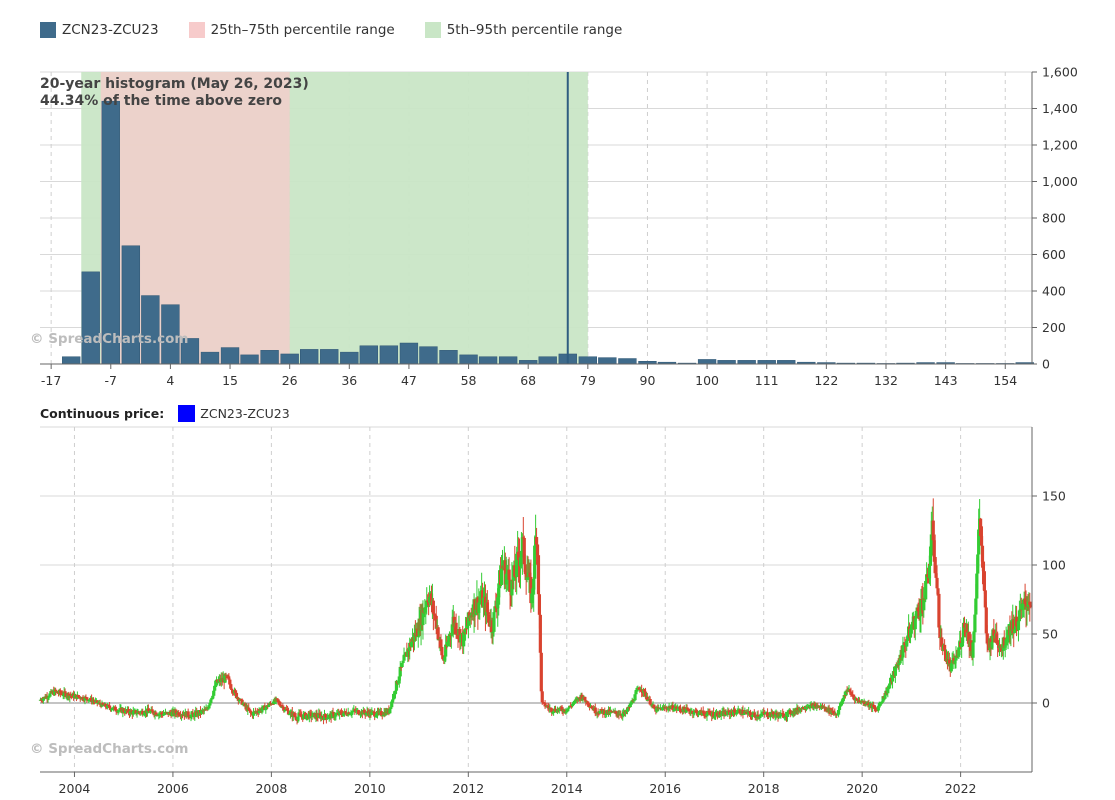 Image resolution: width=1115 pixels, height=800 pixels. I want to click on price-y-tick-label: 150, so click(1054, 496).